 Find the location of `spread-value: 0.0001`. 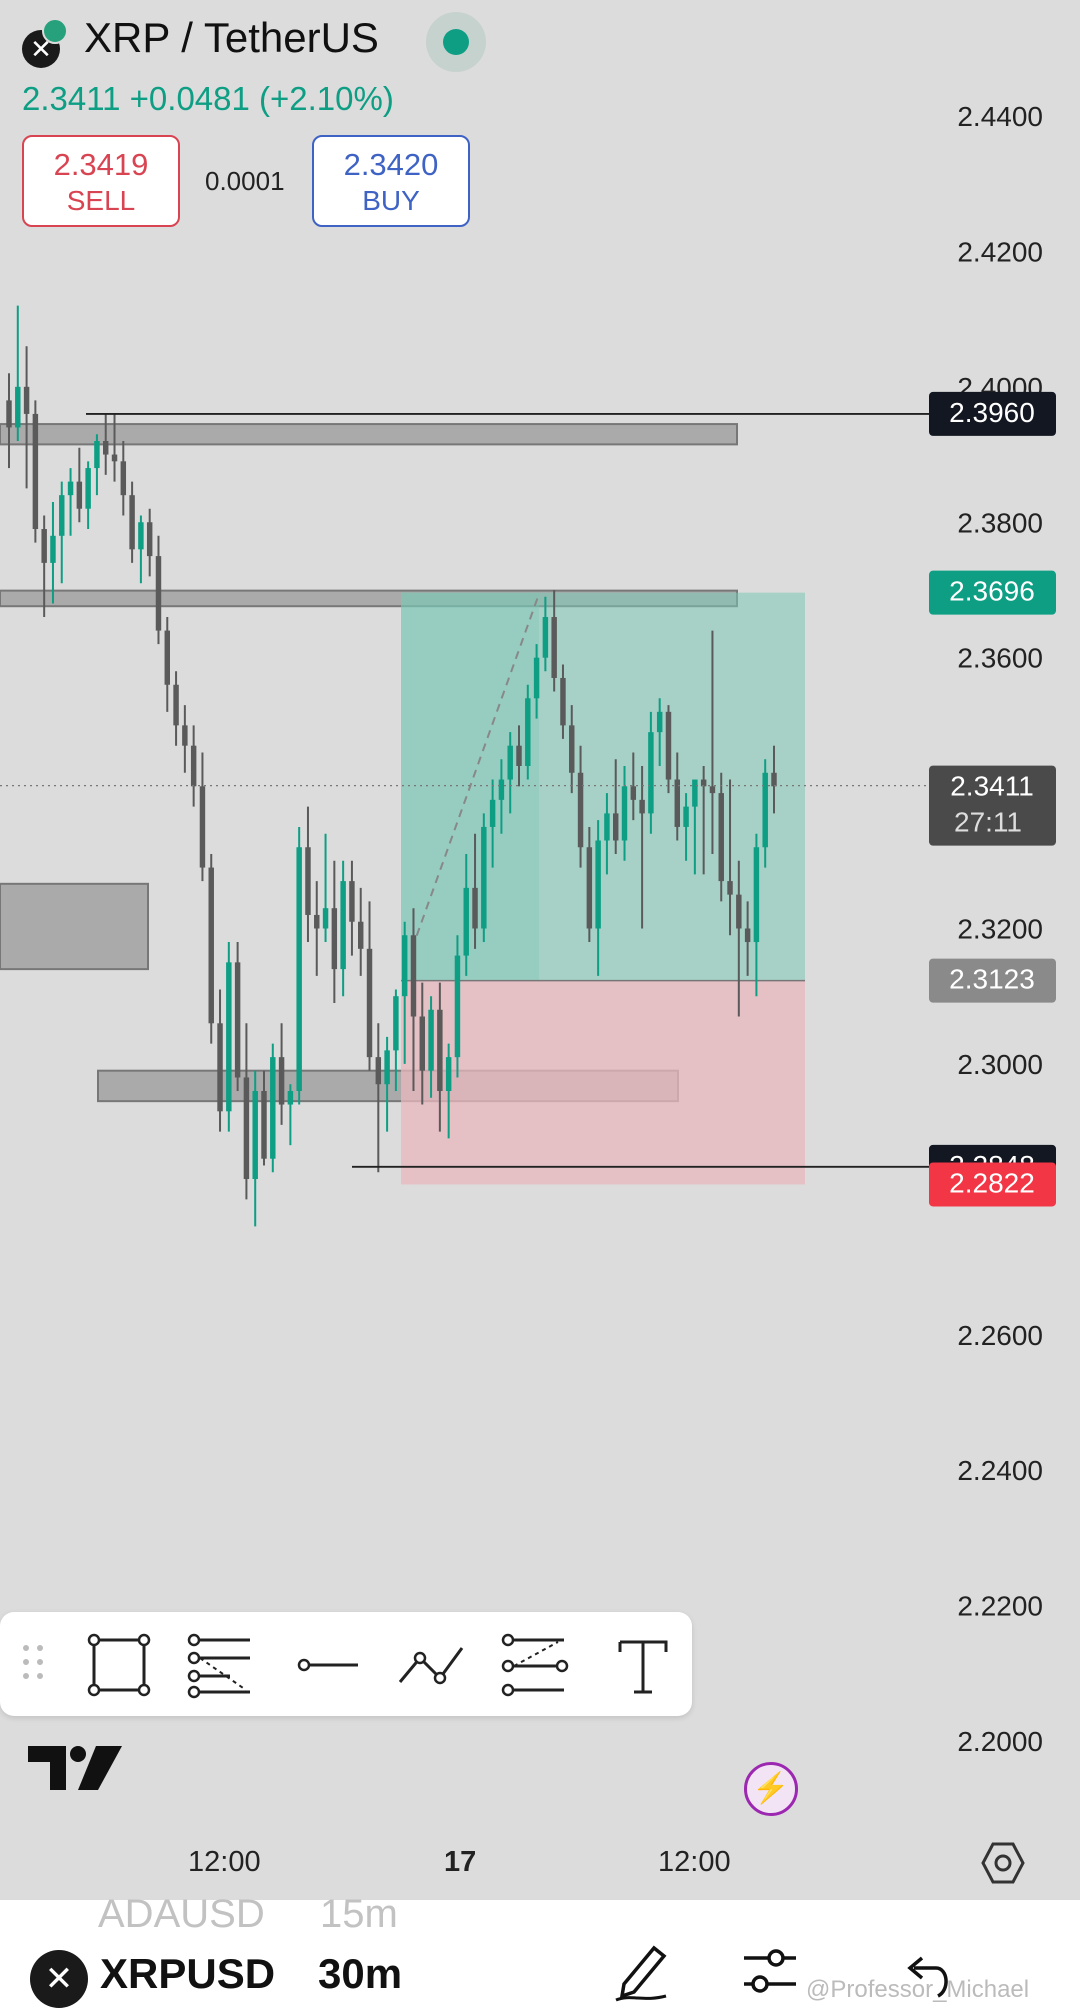

spread-value: 0.0001 is located at coordinates (245, 181).